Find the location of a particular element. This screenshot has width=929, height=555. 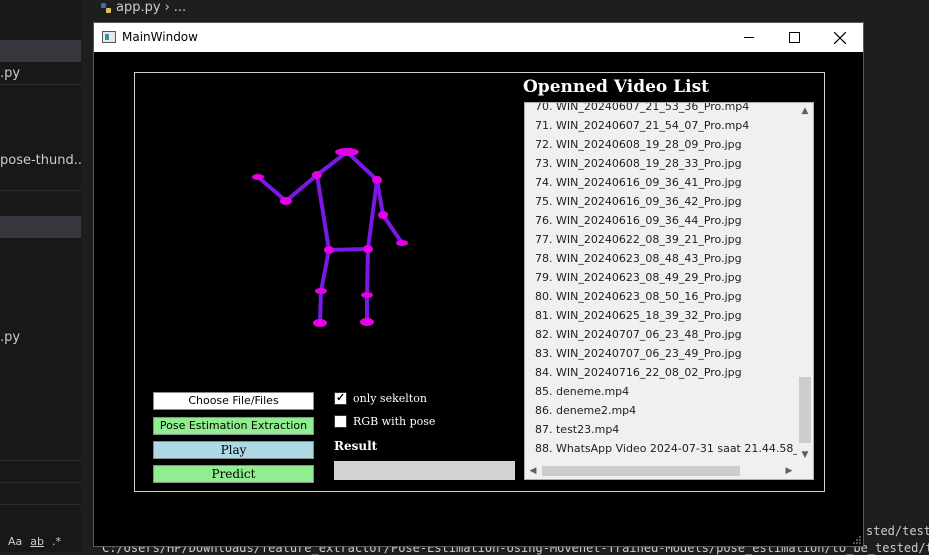

rgb-with-pose-option: RGB with pose is located at coordinates (384, 421).